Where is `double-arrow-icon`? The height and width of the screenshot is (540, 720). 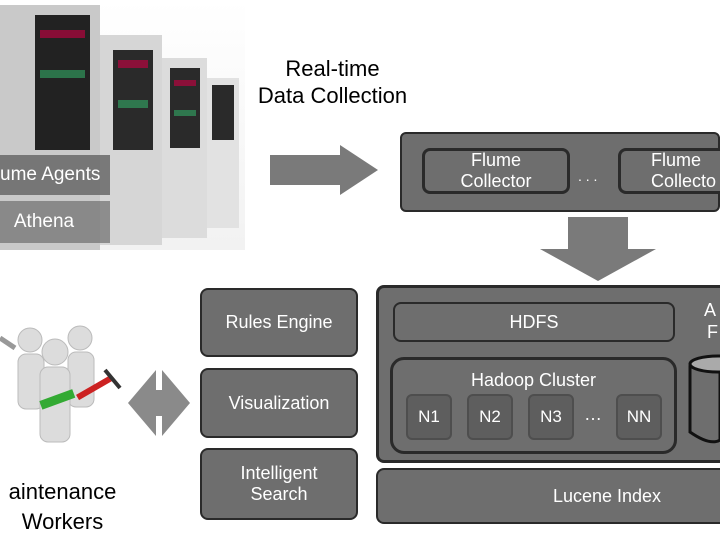 double-arrow-icon is located at coordinates (159, 403).